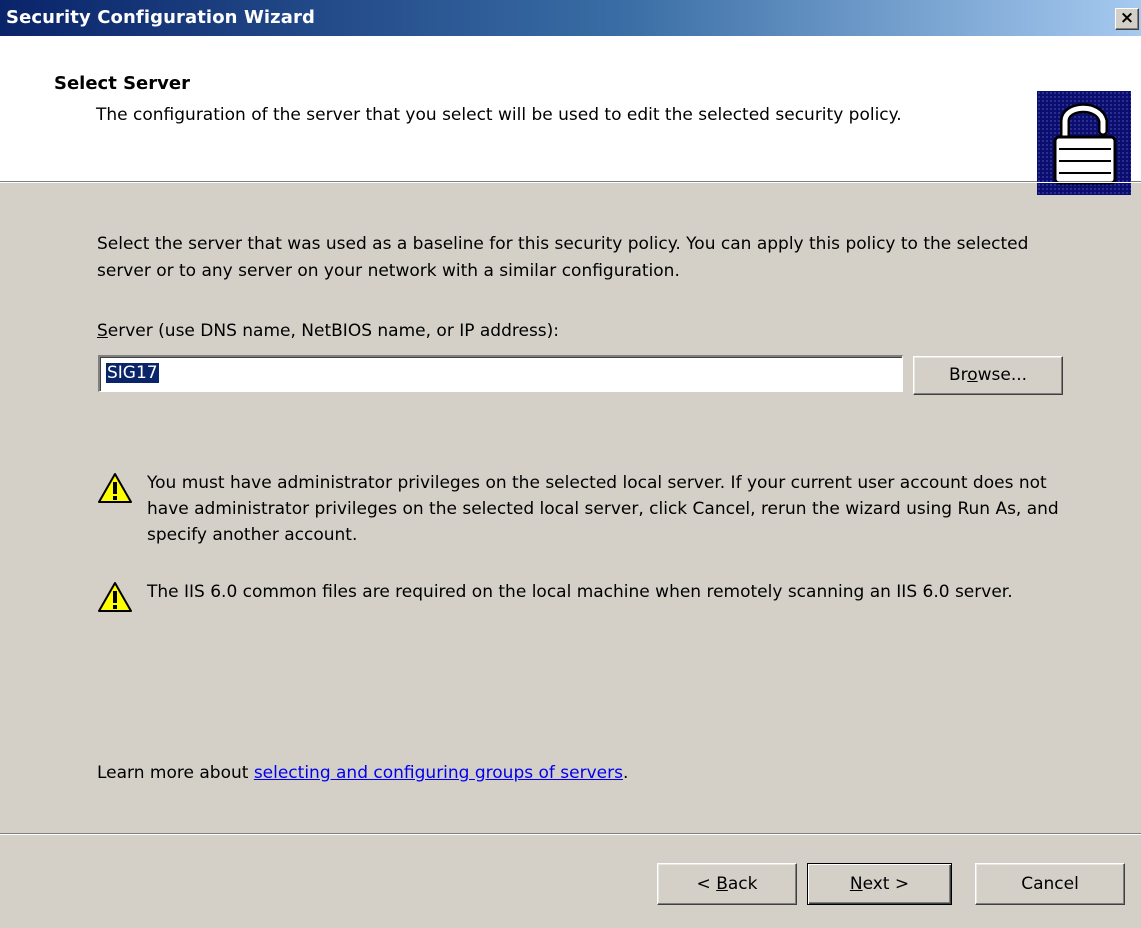 The width and height of the screenshot is (1141, 928). I want to click on back-button: < Back, so click(727, 884).